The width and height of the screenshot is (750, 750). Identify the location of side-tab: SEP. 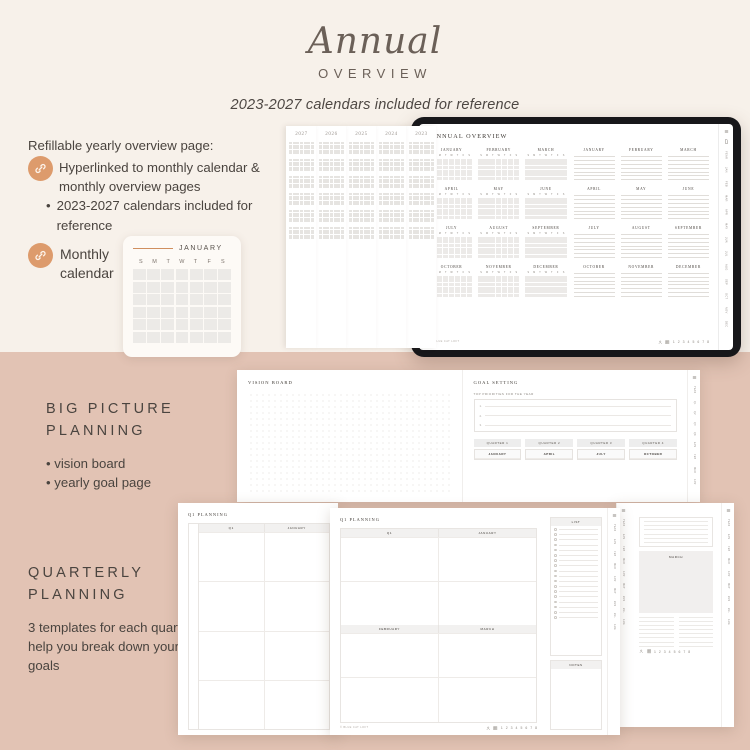
(726, 281).